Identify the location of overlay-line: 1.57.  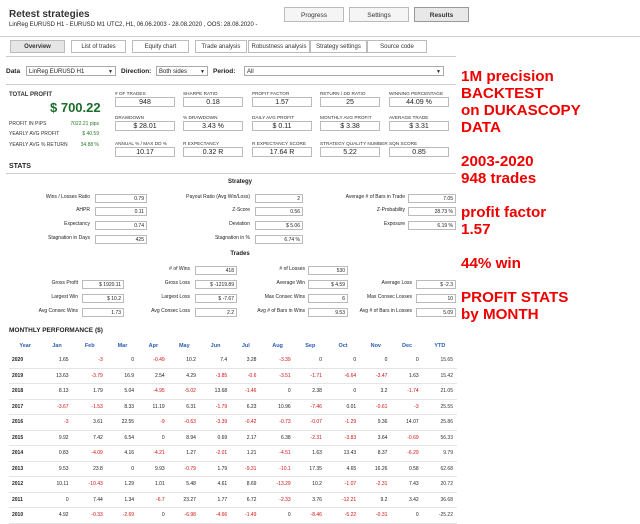
(476, 229).